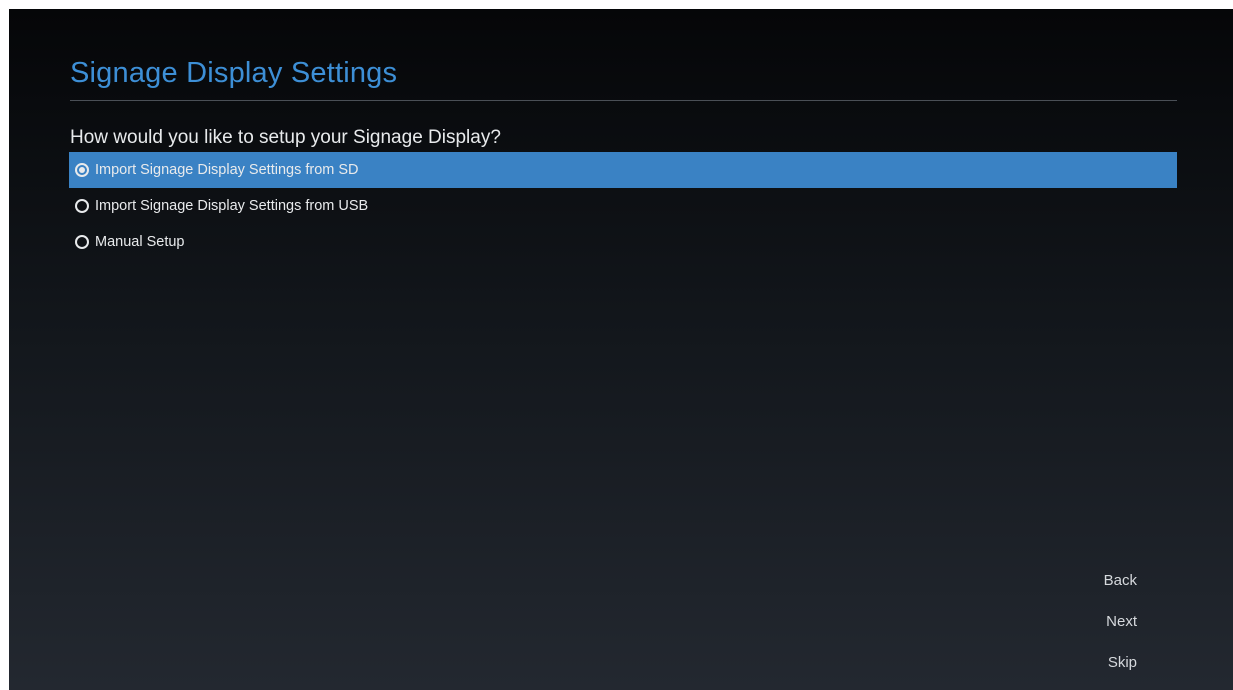 The height and width of the screenshot is (690, 1233). What do you see at coordinates (623, 242) in the screenshot?
I see `option-manual-setup: Manual Setup` at bounding box center [623, 242].